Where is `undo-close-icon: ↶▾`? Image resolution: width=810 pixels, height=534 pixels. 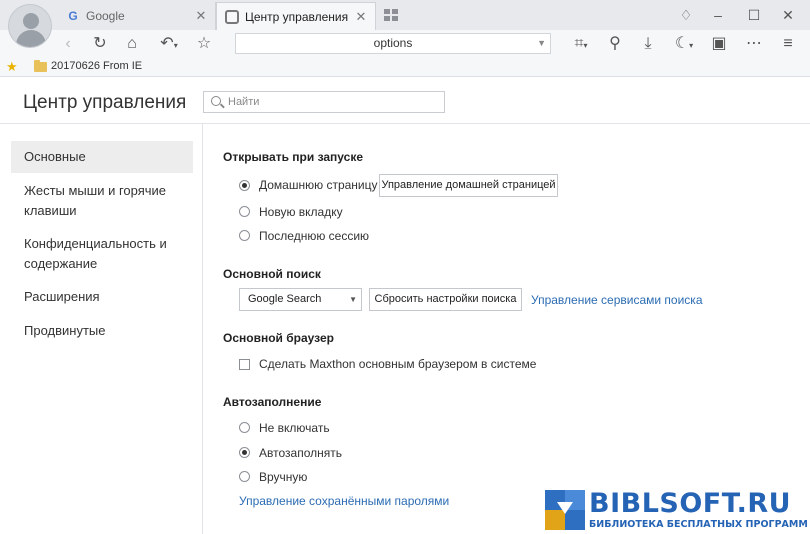
undo-close-icon: ↶▾ is located at coordinates (169, 44).